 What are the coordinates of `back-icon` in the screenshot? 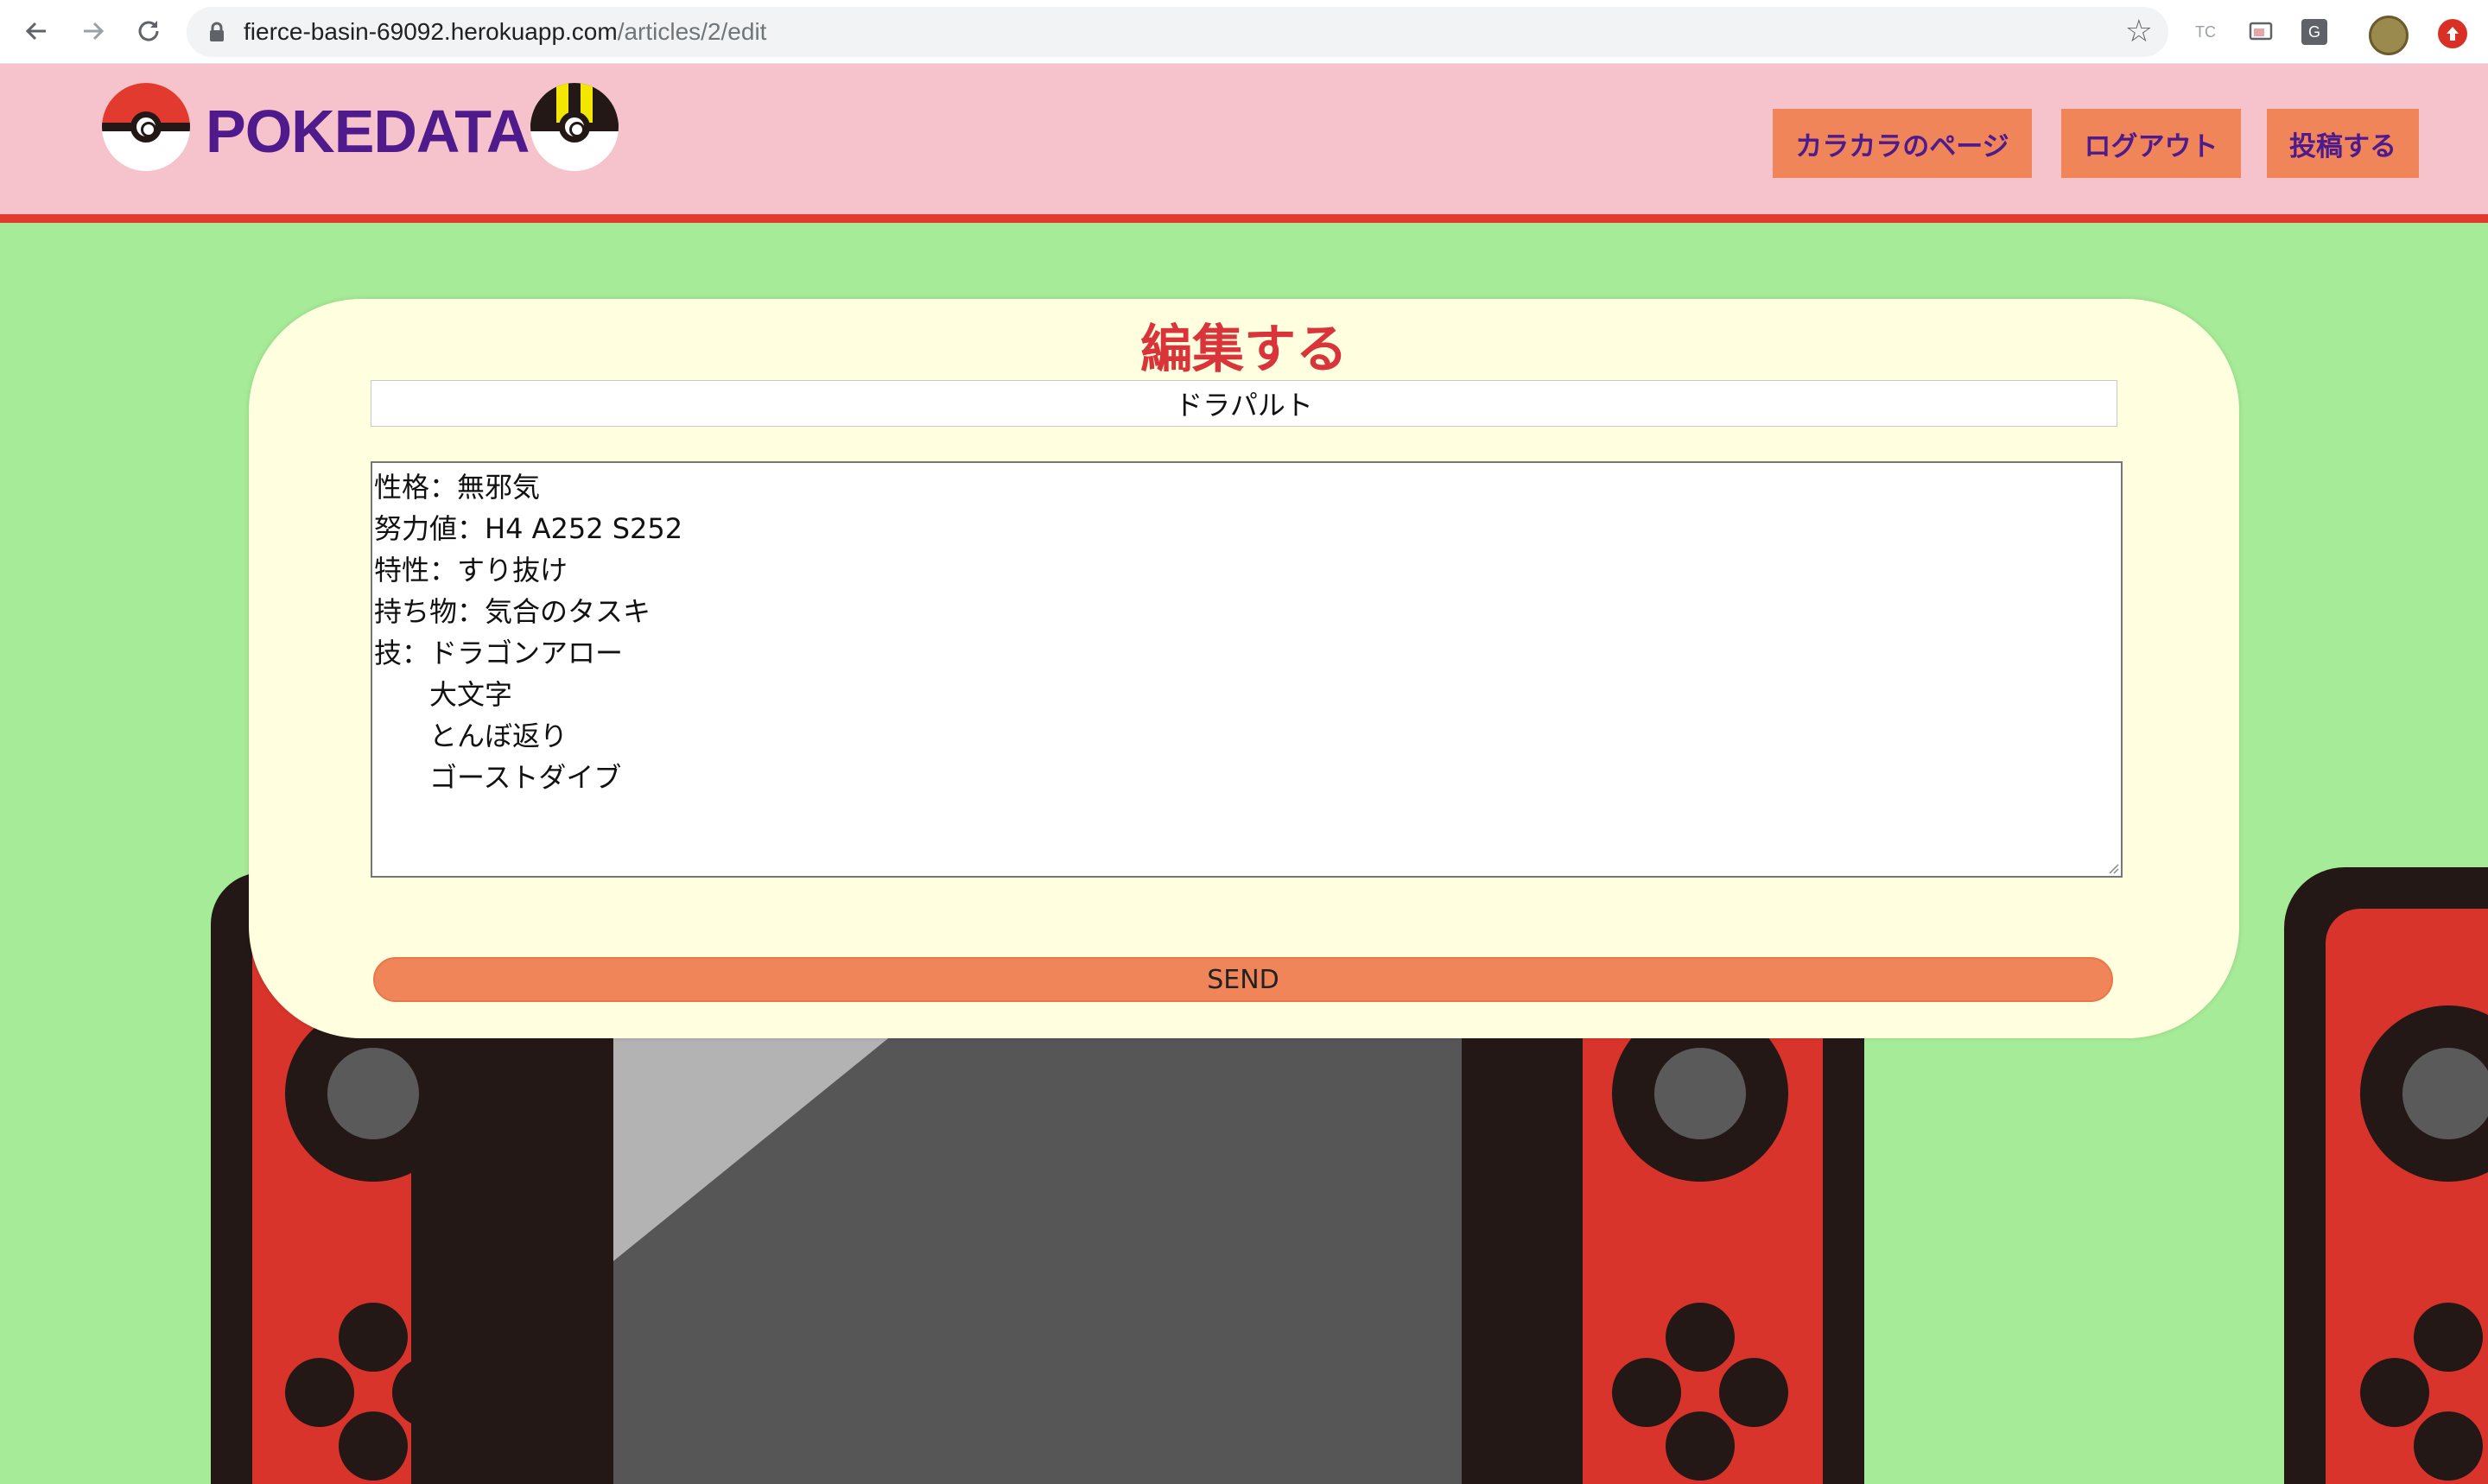 It's located at (36, 31).